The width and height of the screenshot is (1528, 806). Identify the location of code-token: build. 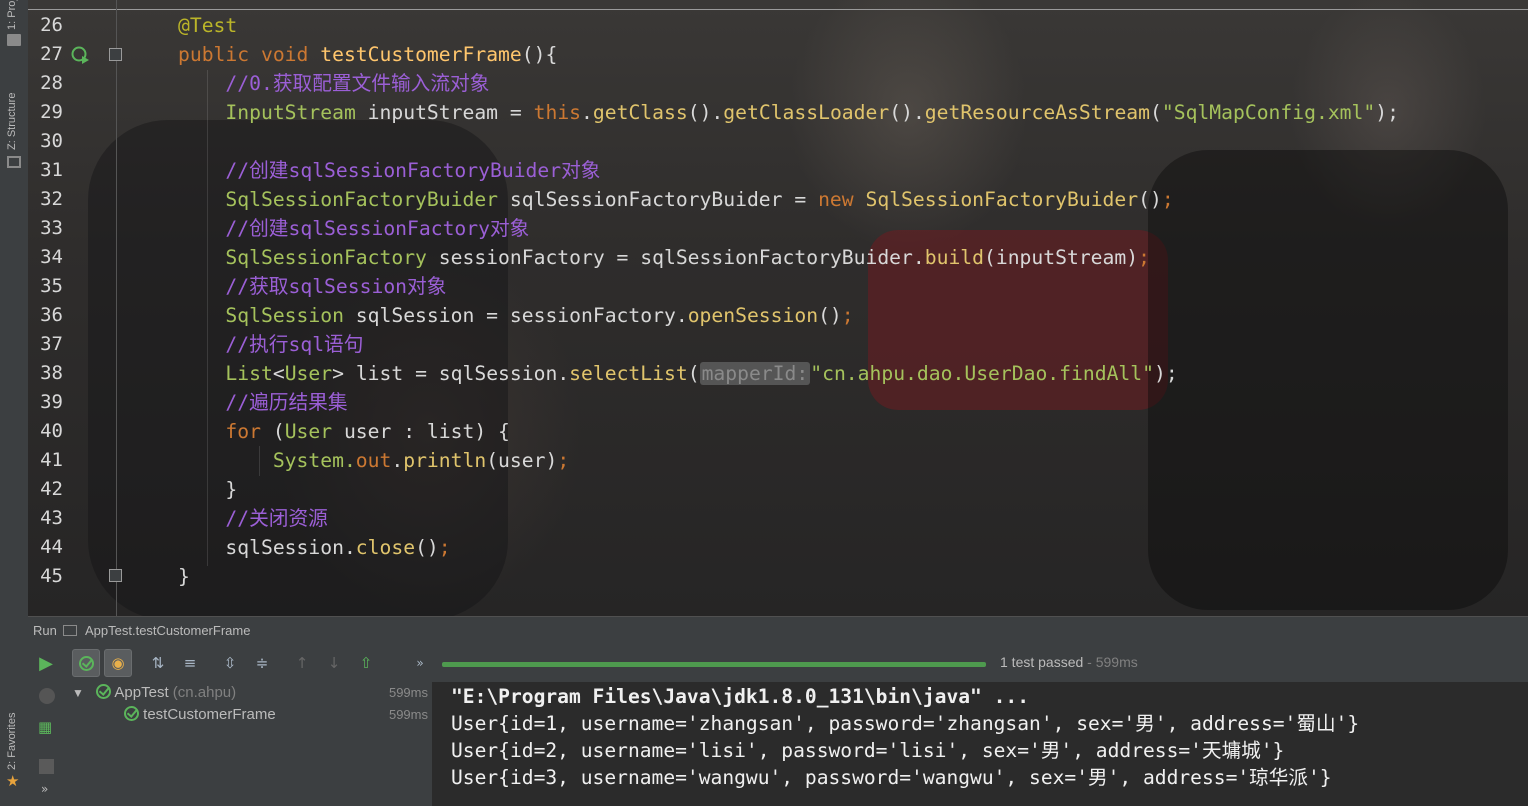
(954, 257).